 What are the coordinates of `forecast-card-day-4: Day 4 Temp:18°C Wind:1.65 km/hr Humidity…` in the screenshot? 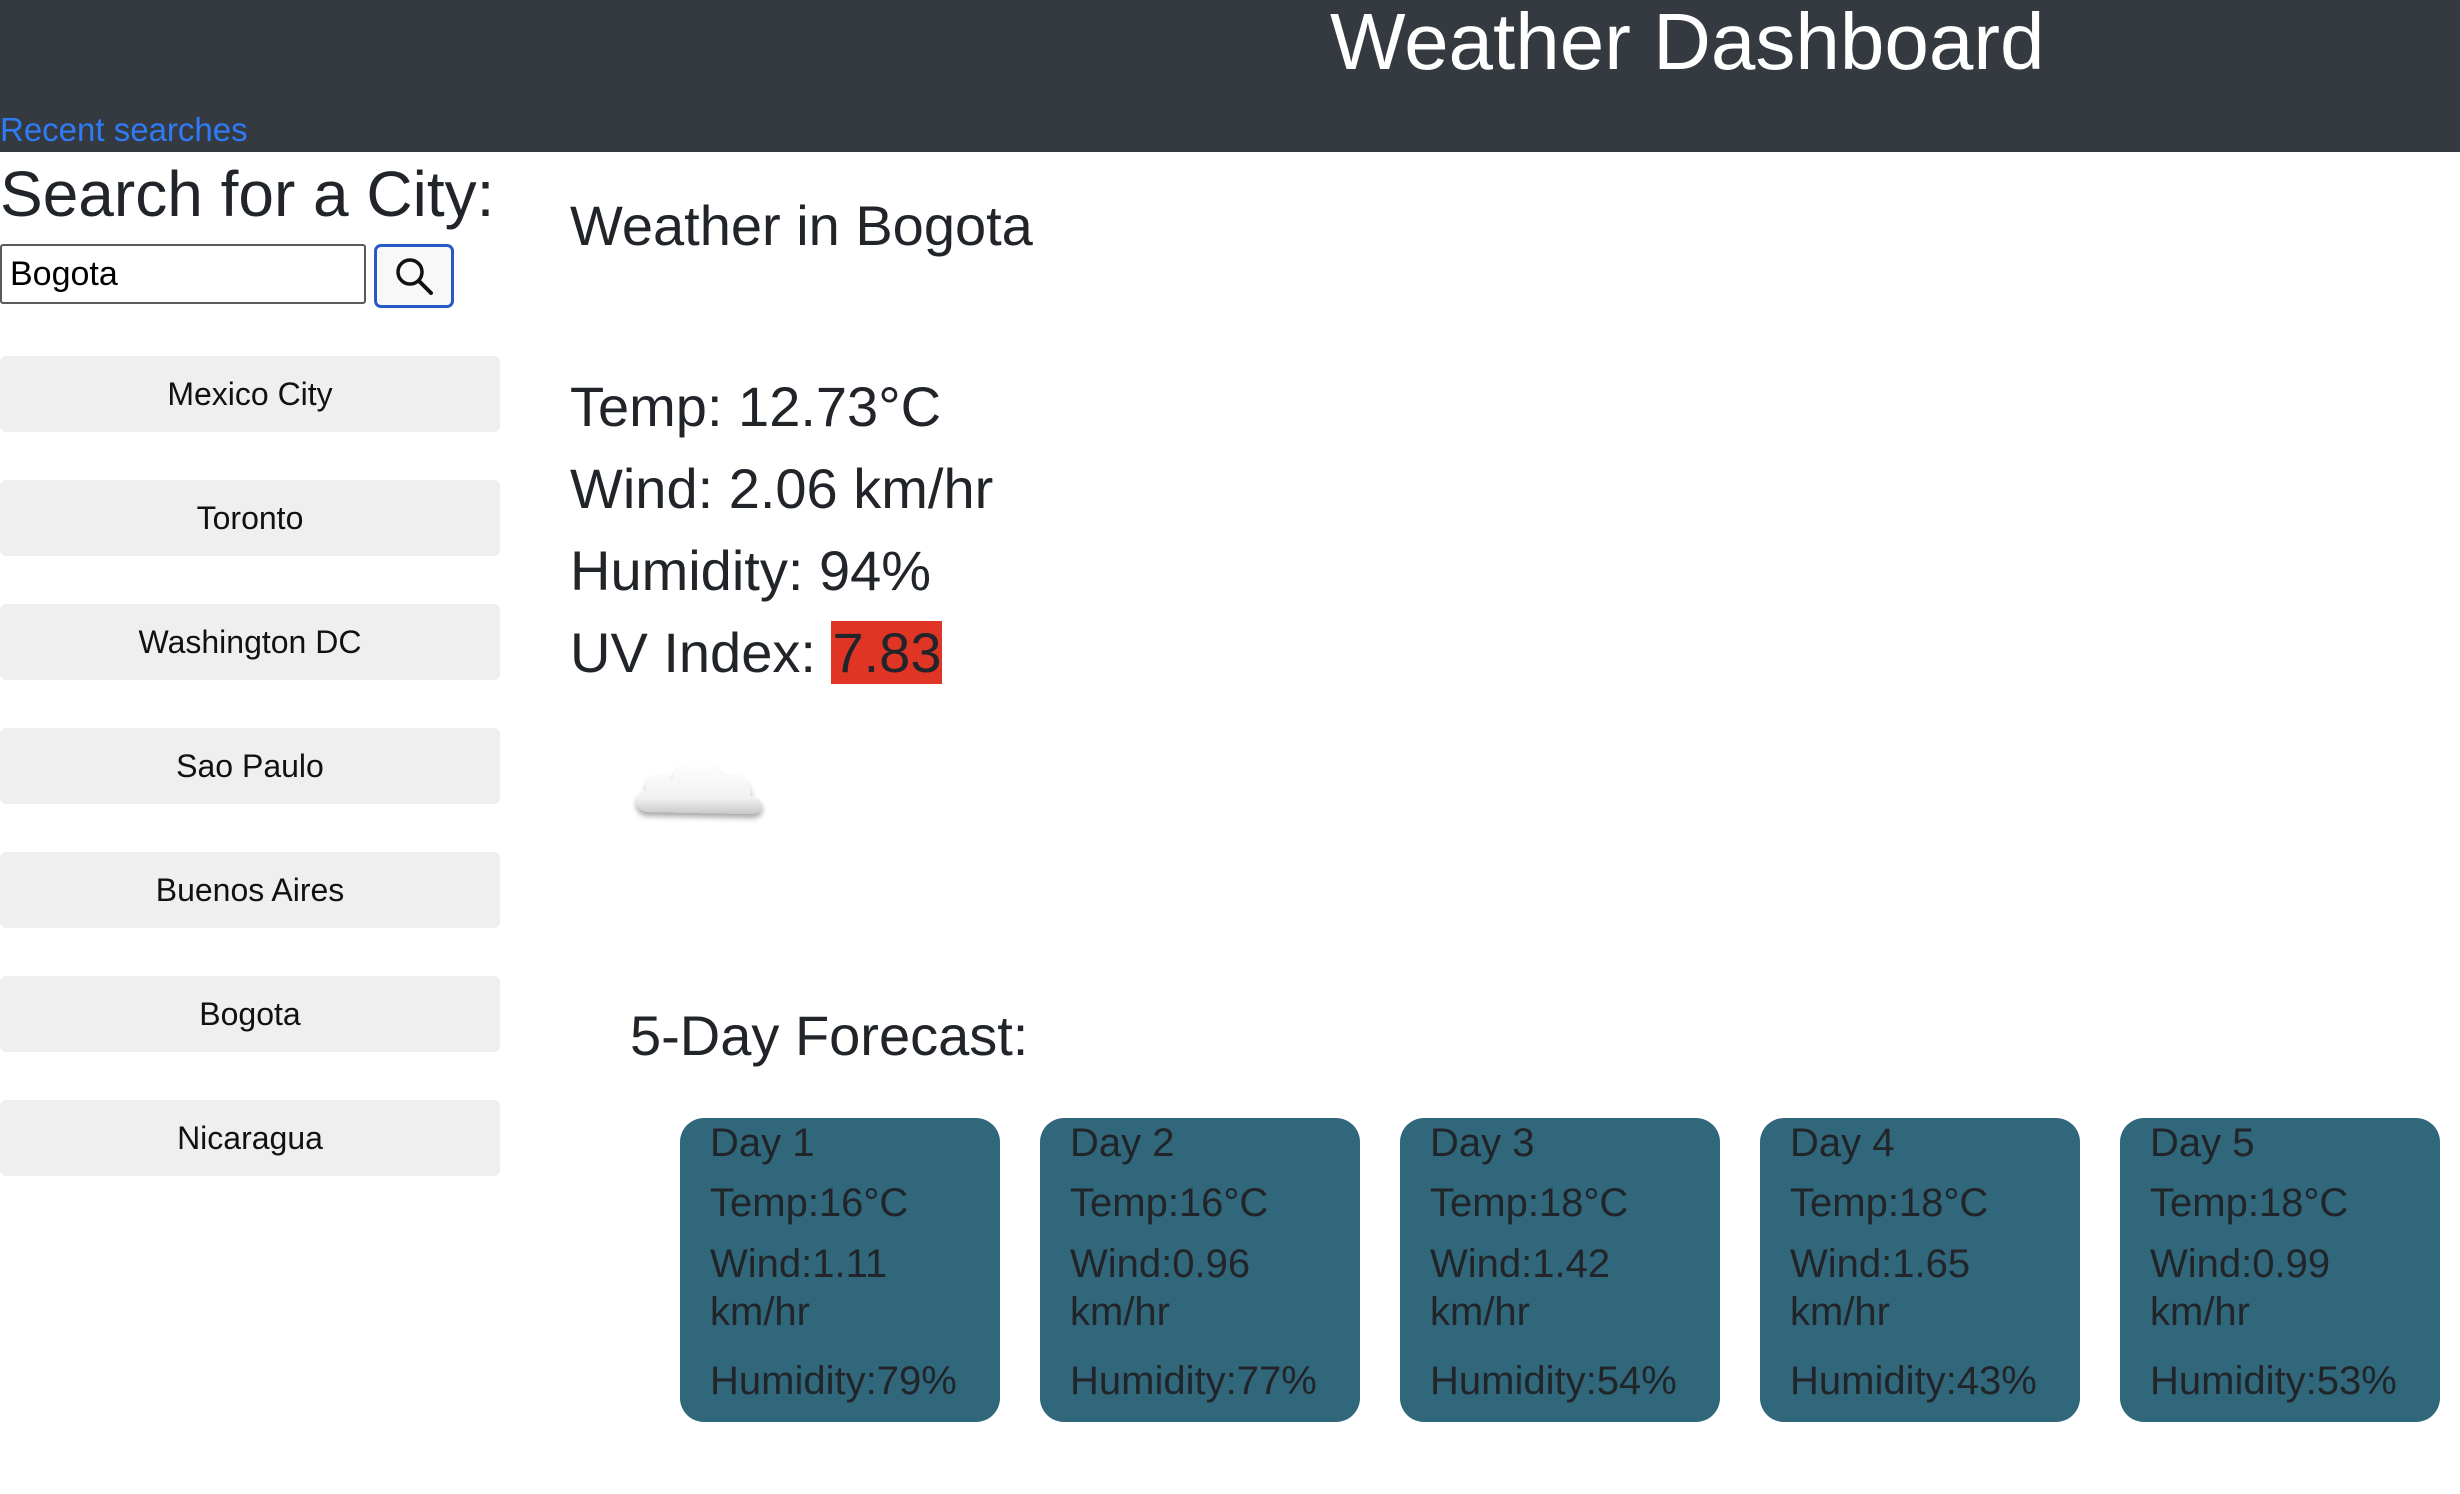 It's located at (1920, 1270).